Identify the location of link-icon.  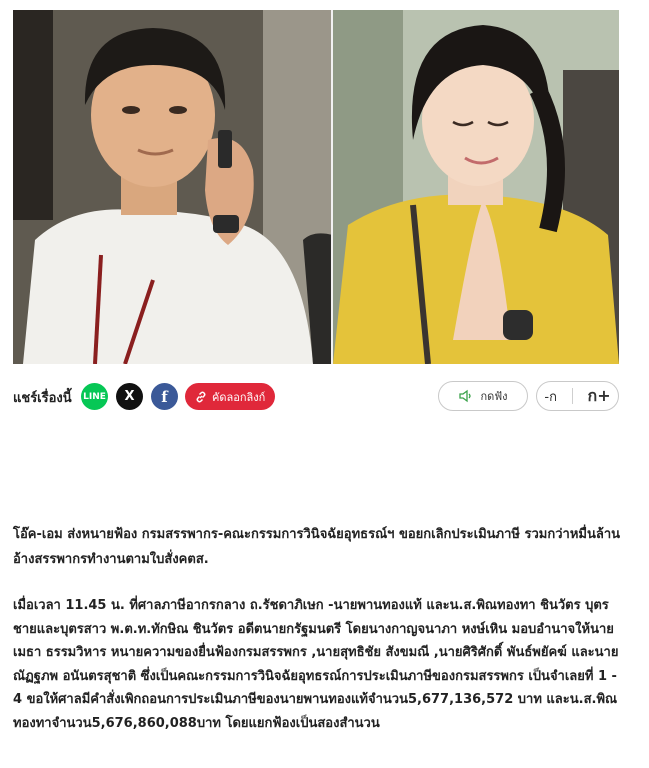
(201, 396).